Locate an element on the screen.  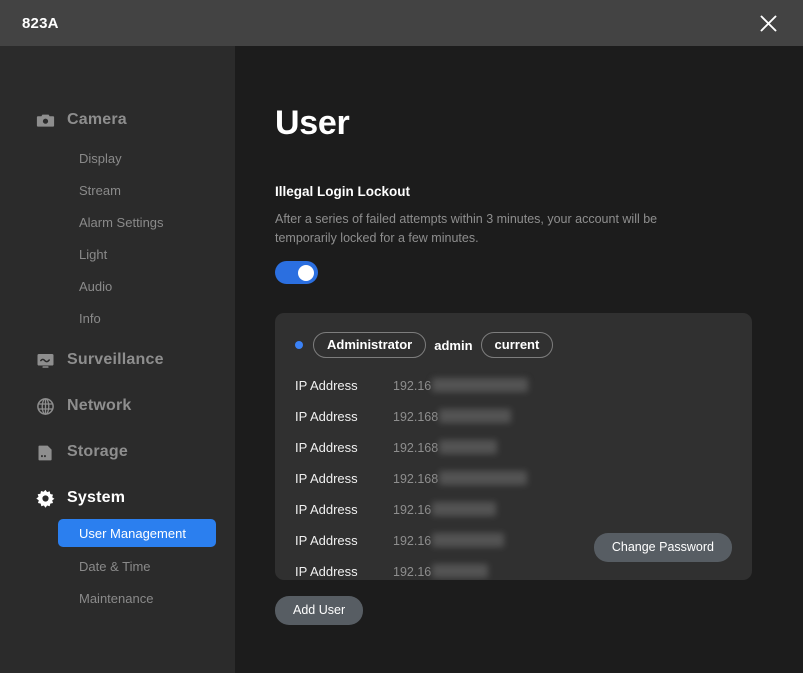
sidebar-group-storage: Storage is located at coordinates (117, 452).